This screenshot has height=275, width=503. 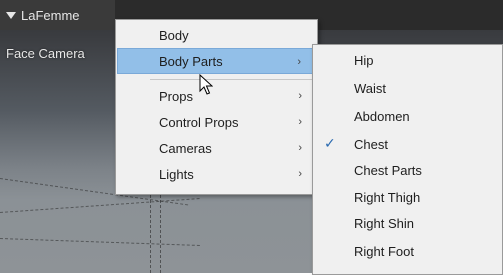 What do you see at coordinates (176, 96) in the screenshot?
I see `menu-item-label: Props` at bounding box center [176, 96].